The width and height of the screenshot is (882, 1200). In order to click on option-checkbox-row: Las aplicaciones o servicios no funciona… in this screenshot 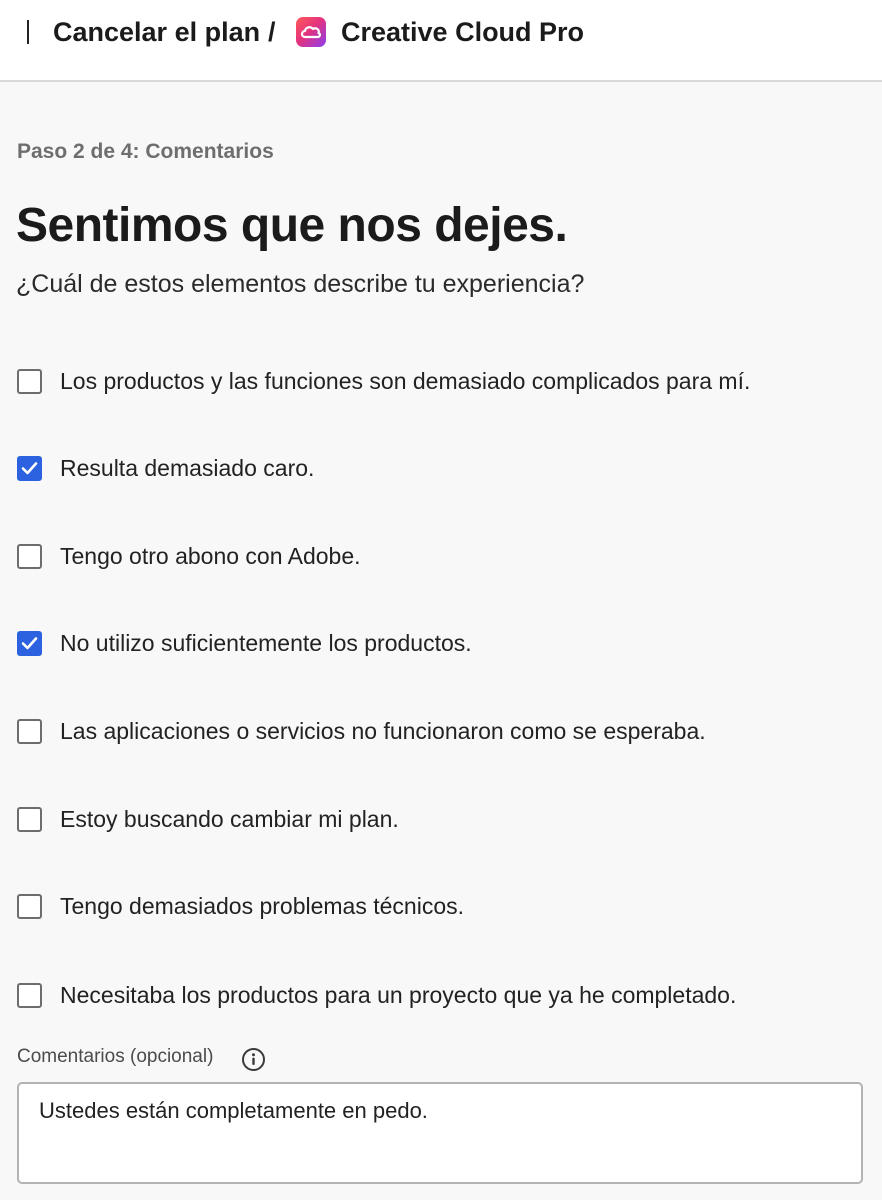, I will do `click(447, 731)`.